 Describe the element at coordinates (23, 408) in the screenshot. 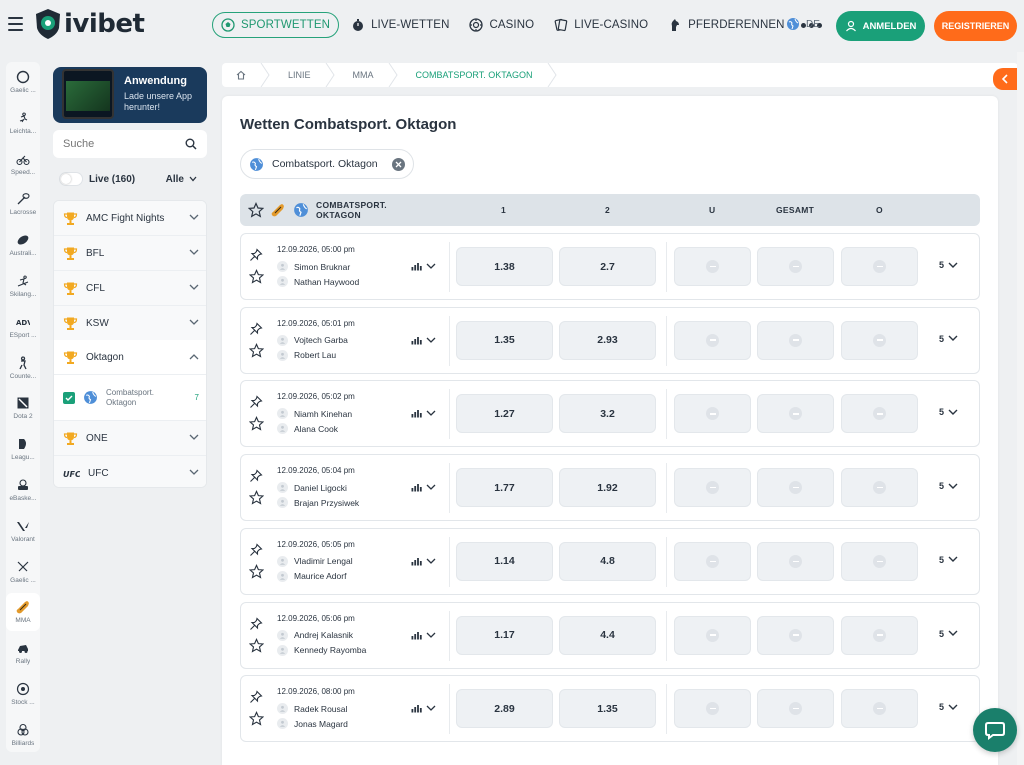

I see `sport-rail-item: Dota 2` at that location.